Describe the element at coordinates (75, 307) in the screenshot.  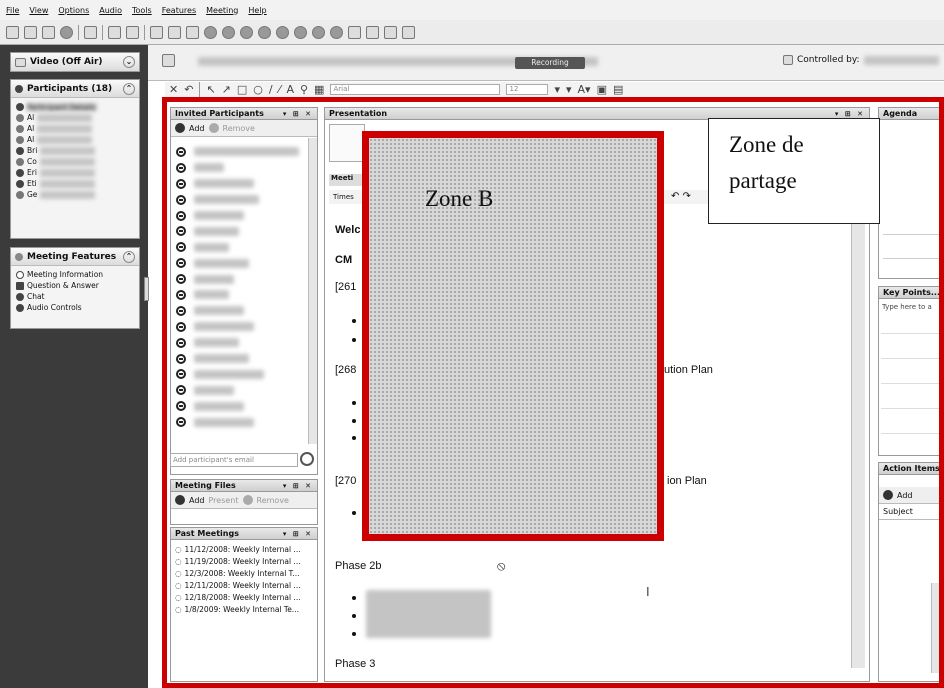
I see `feature-audio: Audio Controls` at that location.